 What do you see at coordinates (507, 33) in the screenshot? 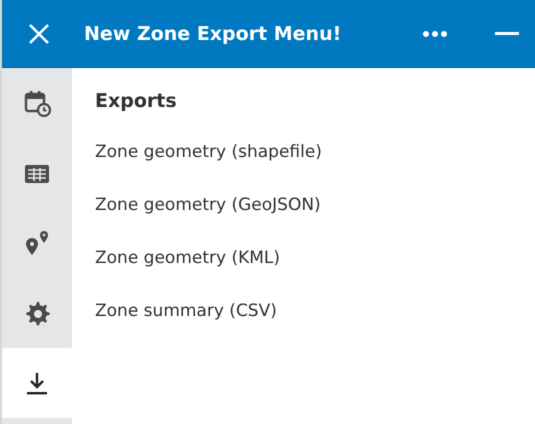
I see `minimize-icon` at bounding box center [507, 33].